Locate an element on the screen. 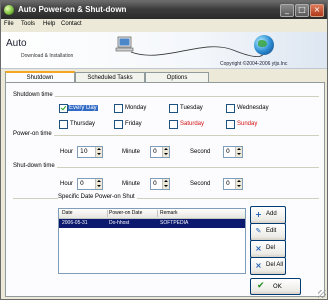 The height and width of the screenshot is (300, 328). banner-title: Auto is located at coordinates (16, 43).